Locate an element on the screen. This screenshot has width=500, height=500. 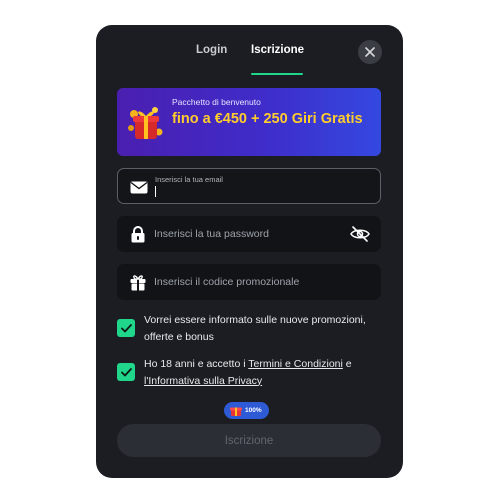
progress-value: 100% is located at coordinates (253, 410).